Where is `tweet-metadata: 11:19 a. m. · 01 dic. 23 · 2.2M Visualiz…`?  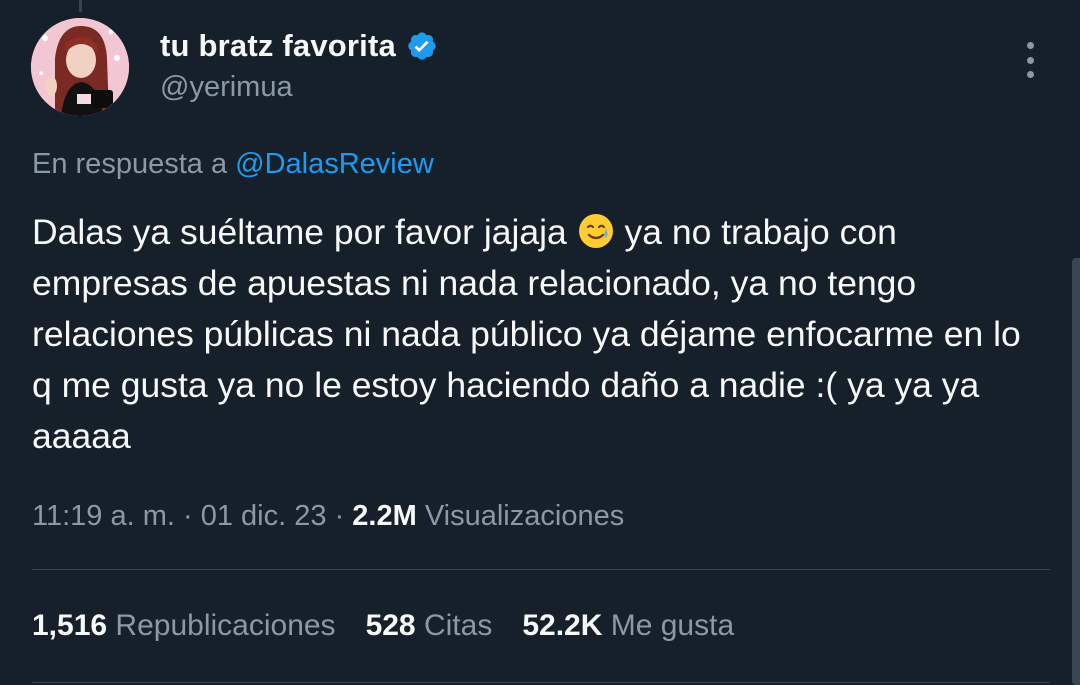 tweet-metadata: 11:19 a. m. · 01 dic. 23 · 2.2M Visualiz… is located at coordinates (328, 516).